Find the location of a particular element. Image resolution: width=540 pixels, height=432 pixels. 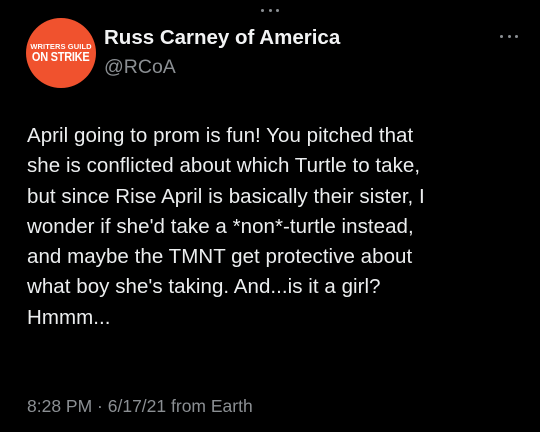

avatar: WRITERS GUILD ON STRIKE is located at coordinates (61, 53).